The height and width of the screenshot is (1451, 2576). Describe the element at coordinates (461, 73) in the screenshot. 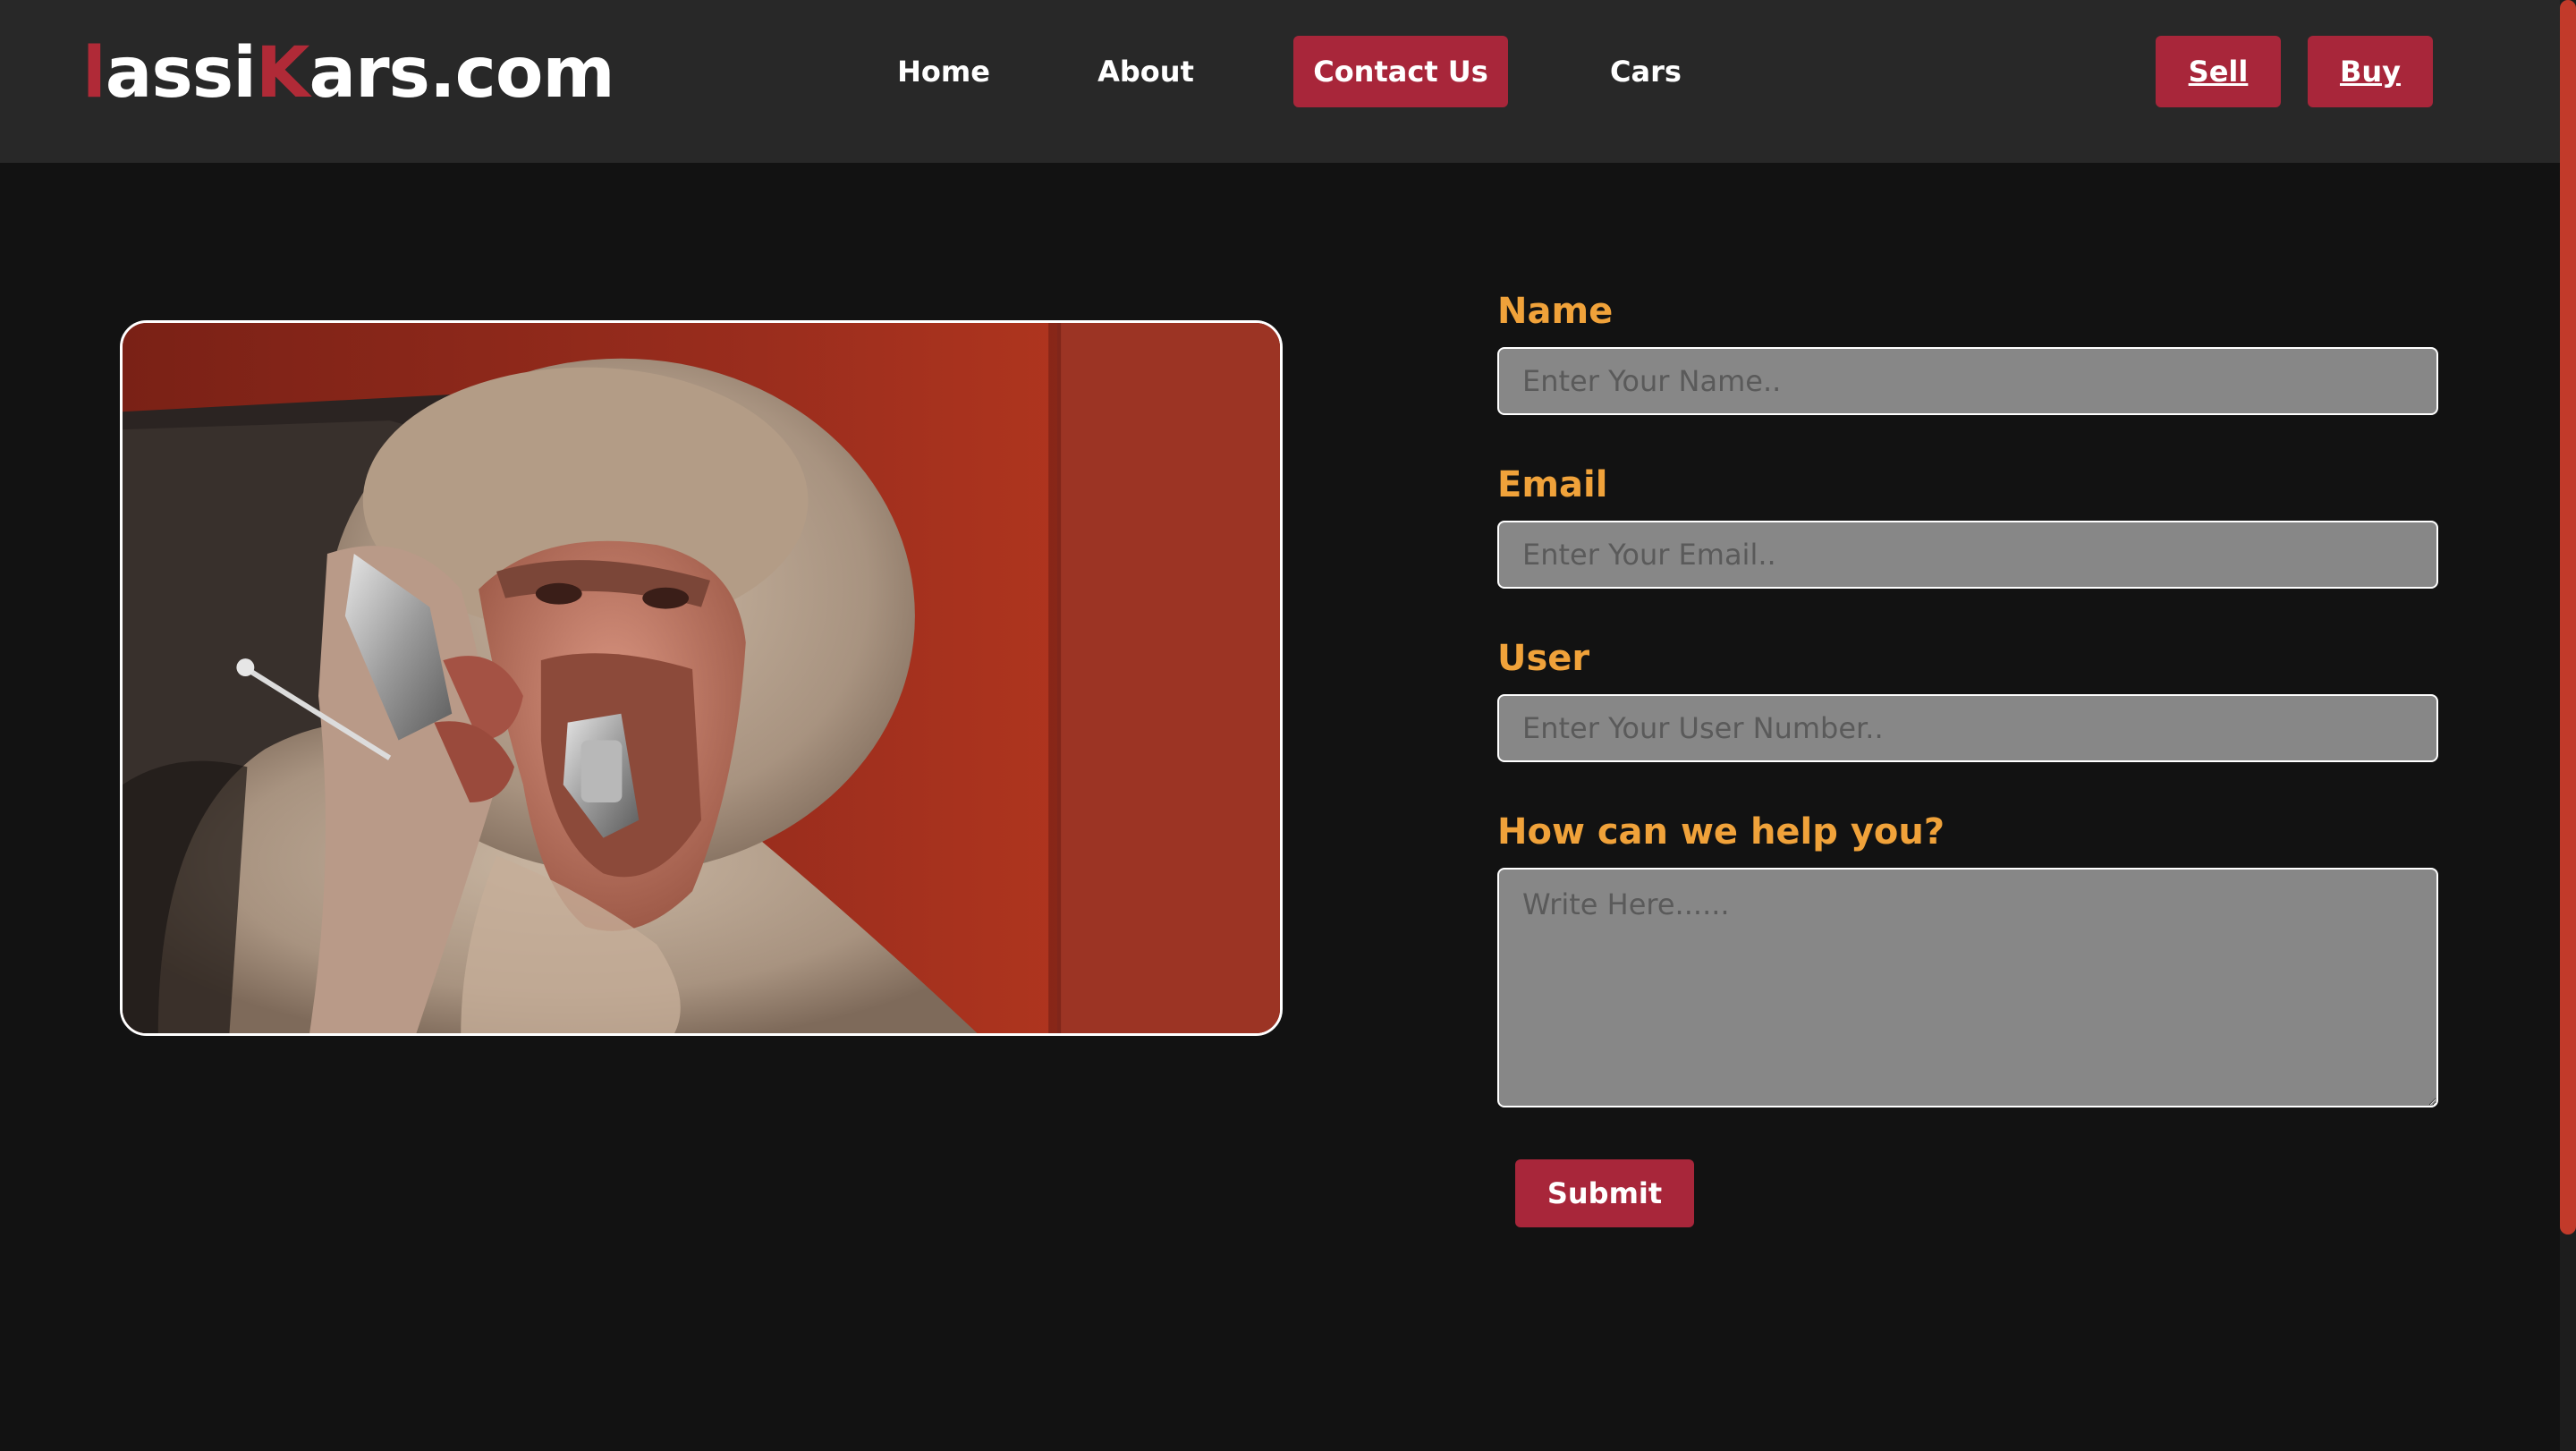

I see `logo-text-ars: ars.com` at that location.